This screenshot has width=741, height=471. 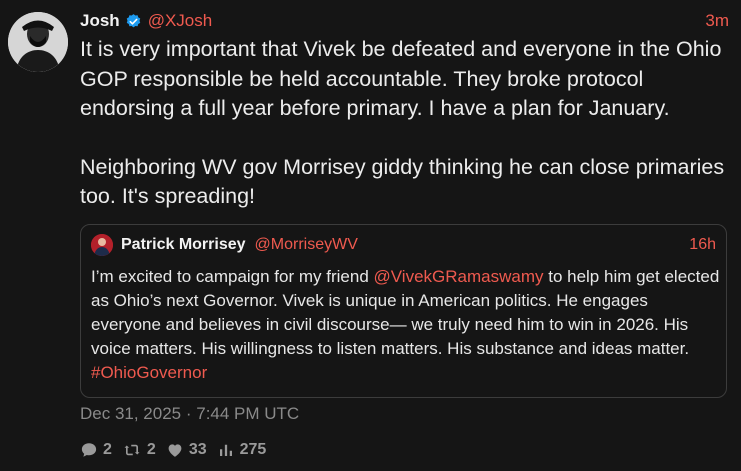 I want to click on quoted-author-avatar, so click(x=102, y=245).